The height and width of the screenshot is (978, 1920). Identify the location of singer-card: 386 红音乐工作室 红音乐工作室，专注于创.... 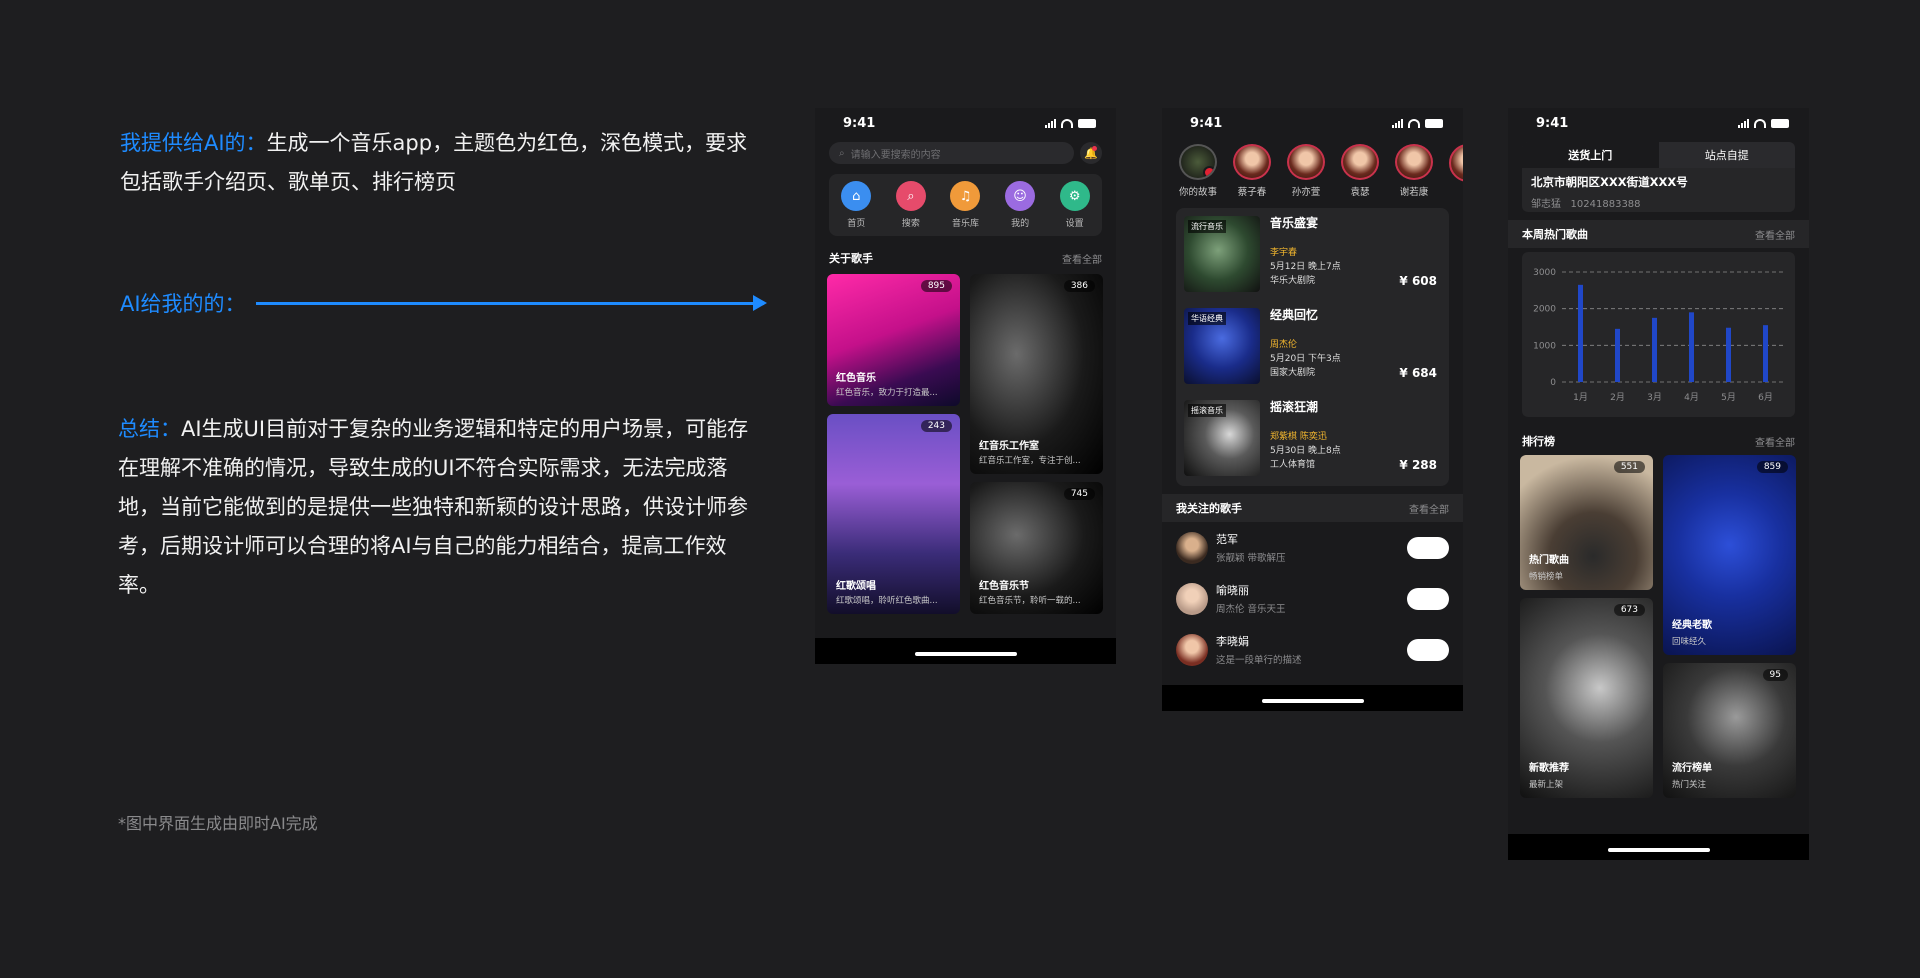
(1036, 374).